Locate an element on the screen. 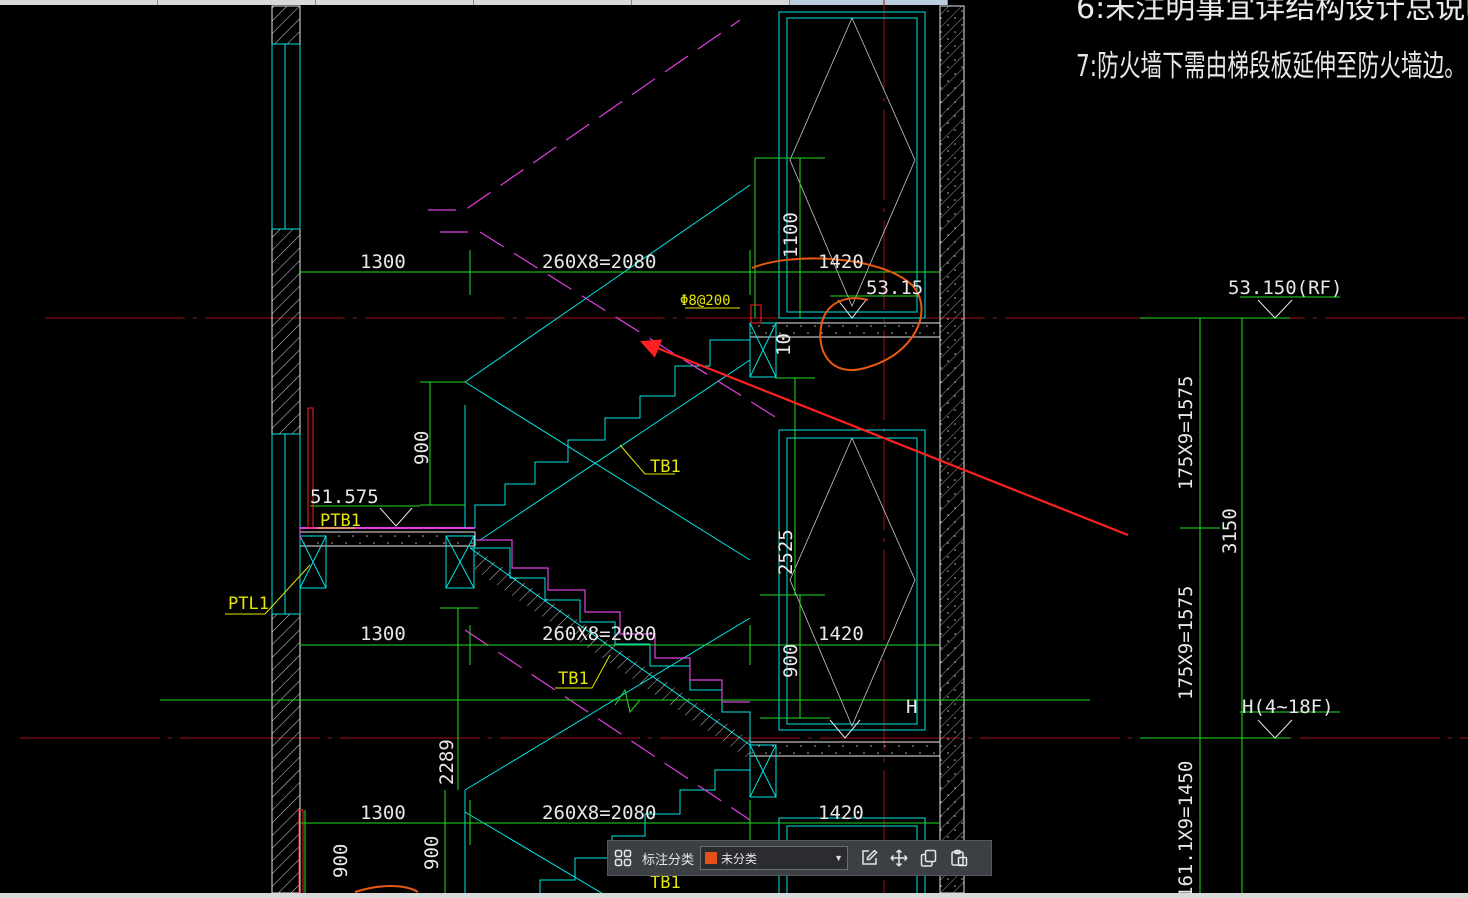  label-tb1-mid: TB1 is located at coordinates (573, 679).